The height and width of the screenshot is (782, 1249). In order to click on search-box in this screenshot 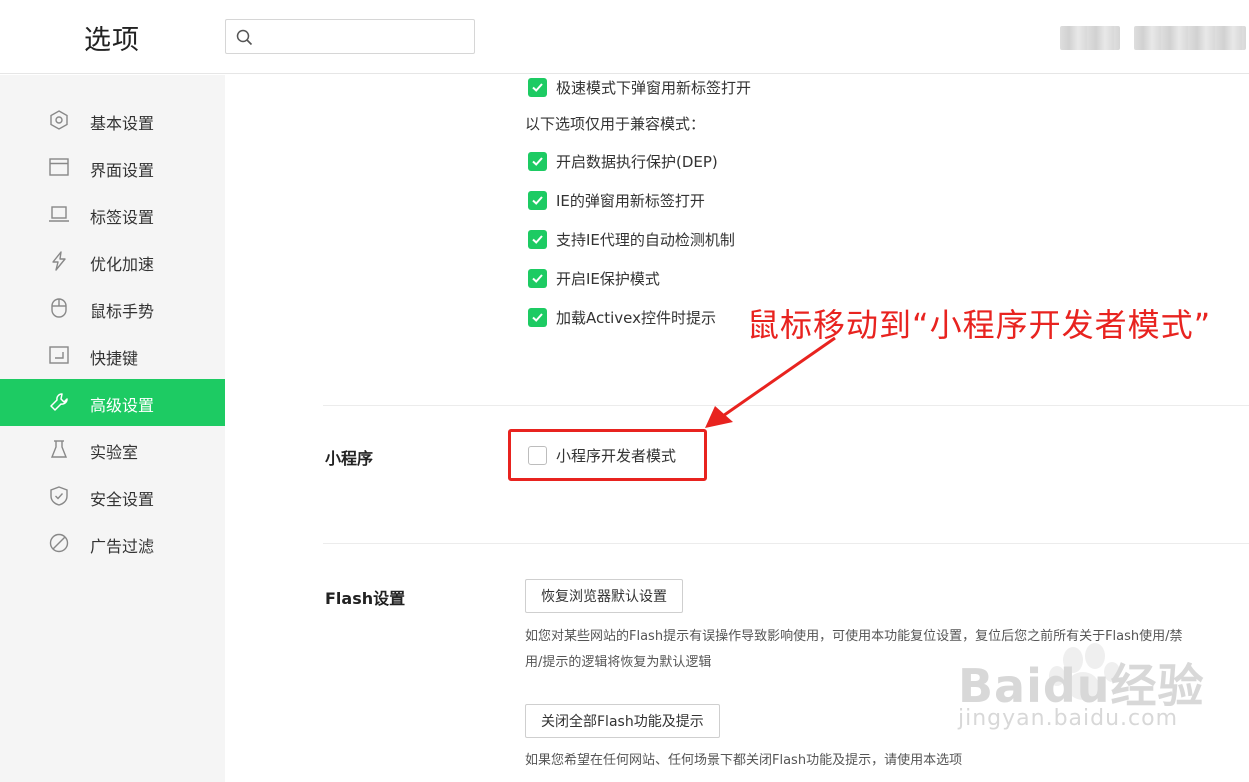, I will do `click(350, 36)`.